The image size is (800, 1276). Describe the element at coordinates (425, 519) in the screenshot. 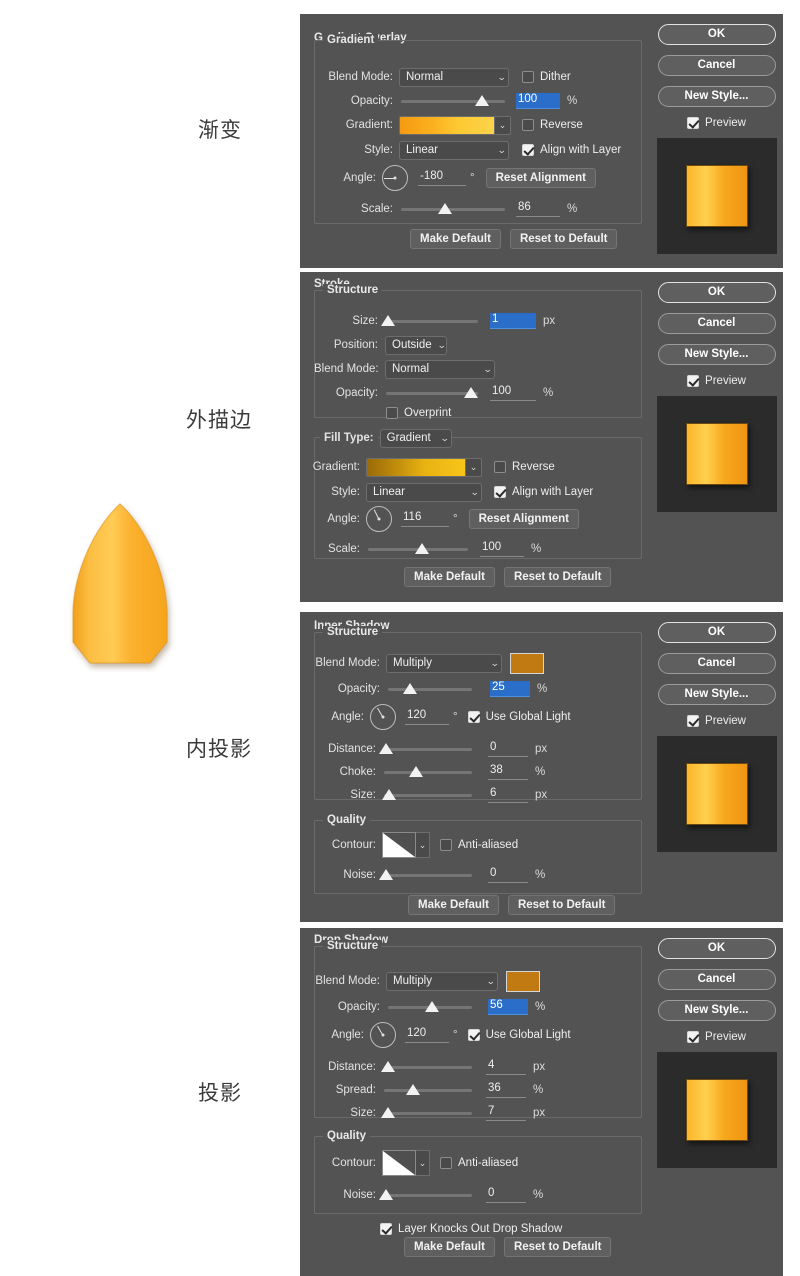

I see `input-angle: 116` at that location.